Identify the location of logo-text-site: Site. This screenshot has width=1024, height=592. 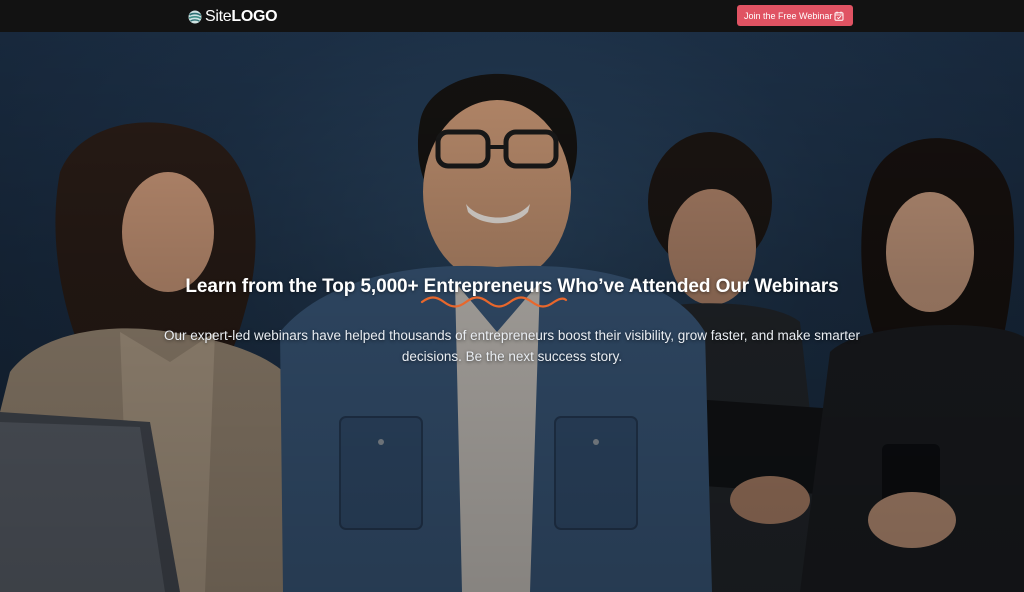
(218, 16).